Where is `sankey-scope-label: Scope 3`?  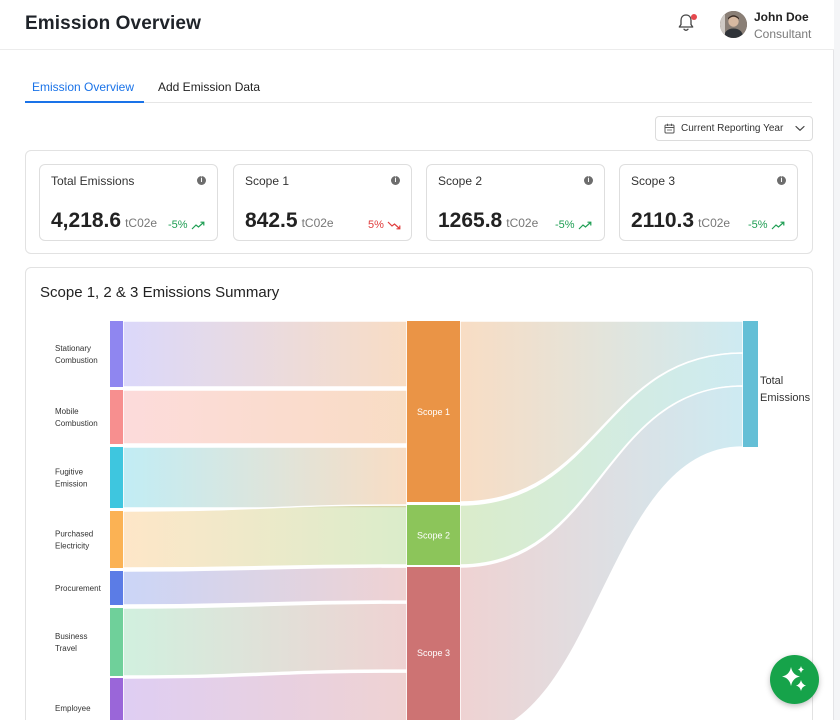 sankey-scope-label: Scope 3 is located at coordinates (433, 653).